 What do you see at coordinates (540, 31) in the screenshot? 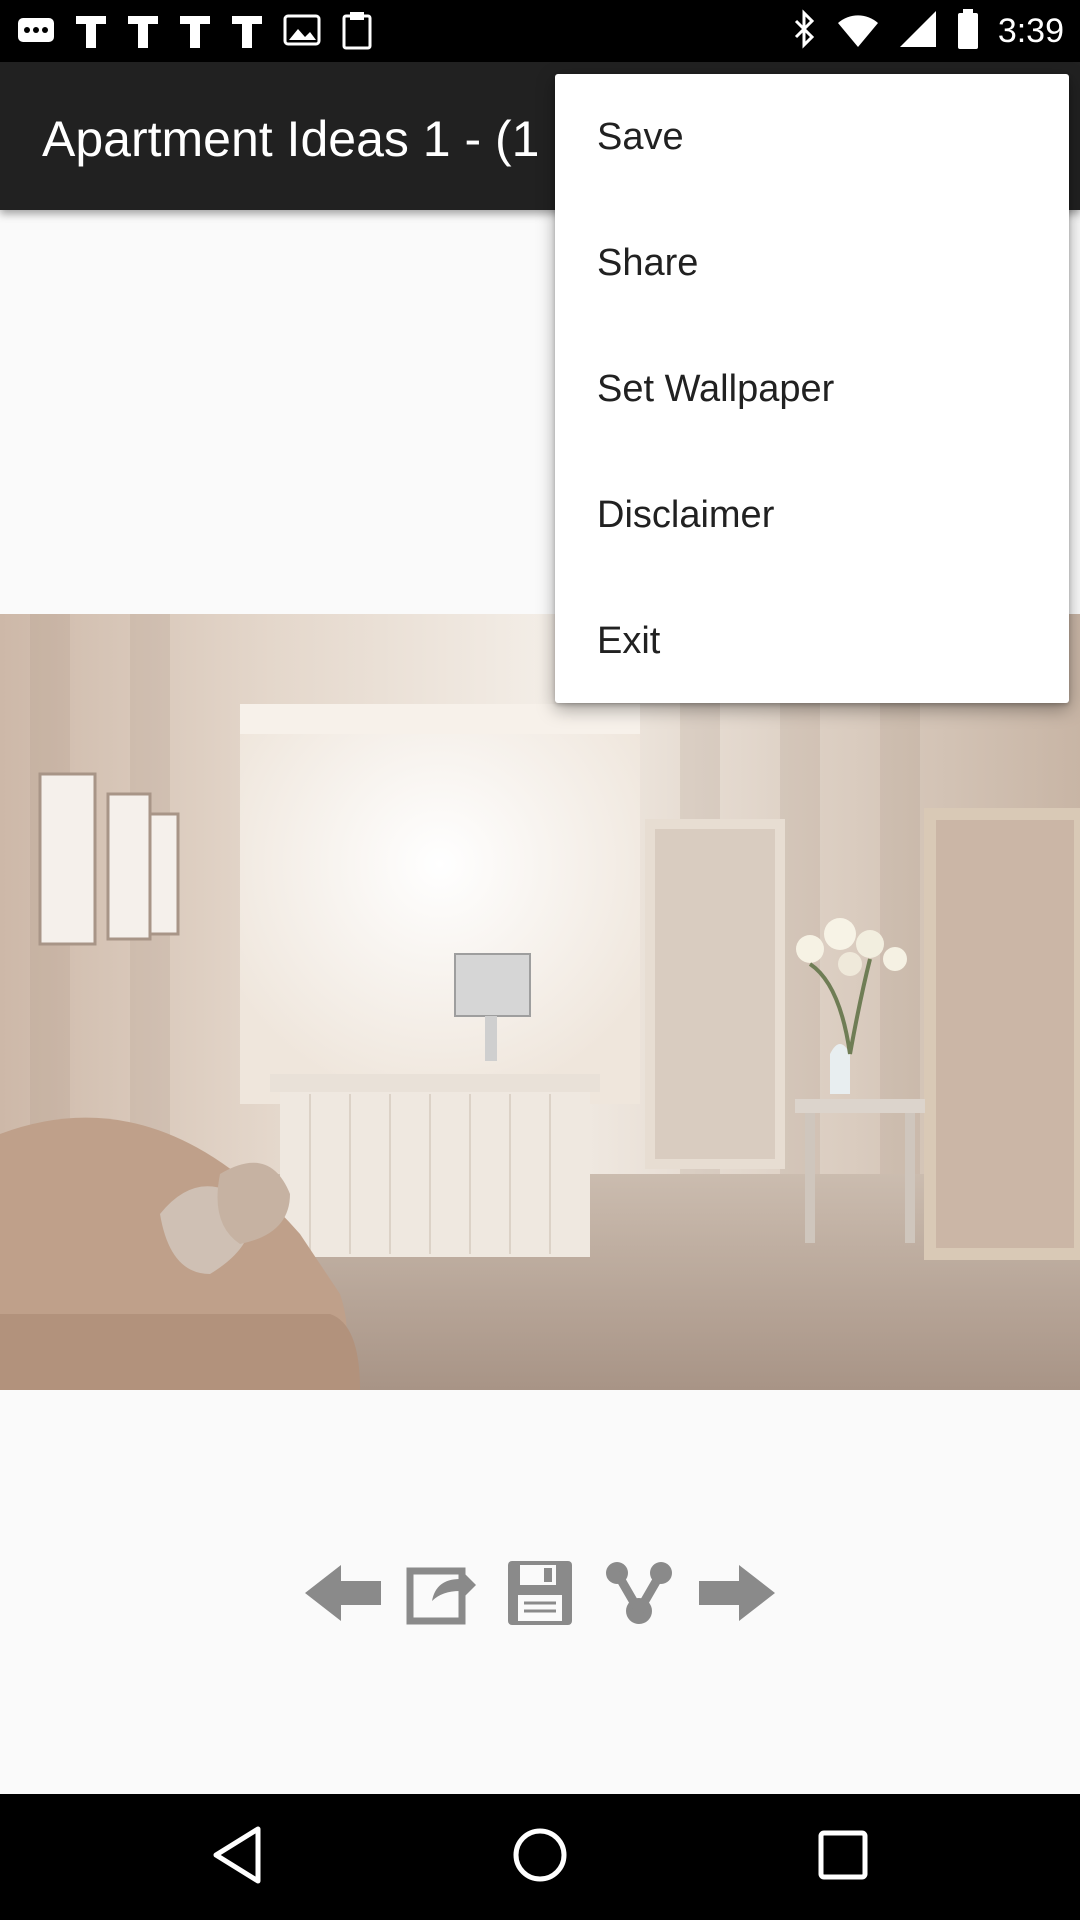
I see `status-bar: 3:39` at bounding box center [540, 31].